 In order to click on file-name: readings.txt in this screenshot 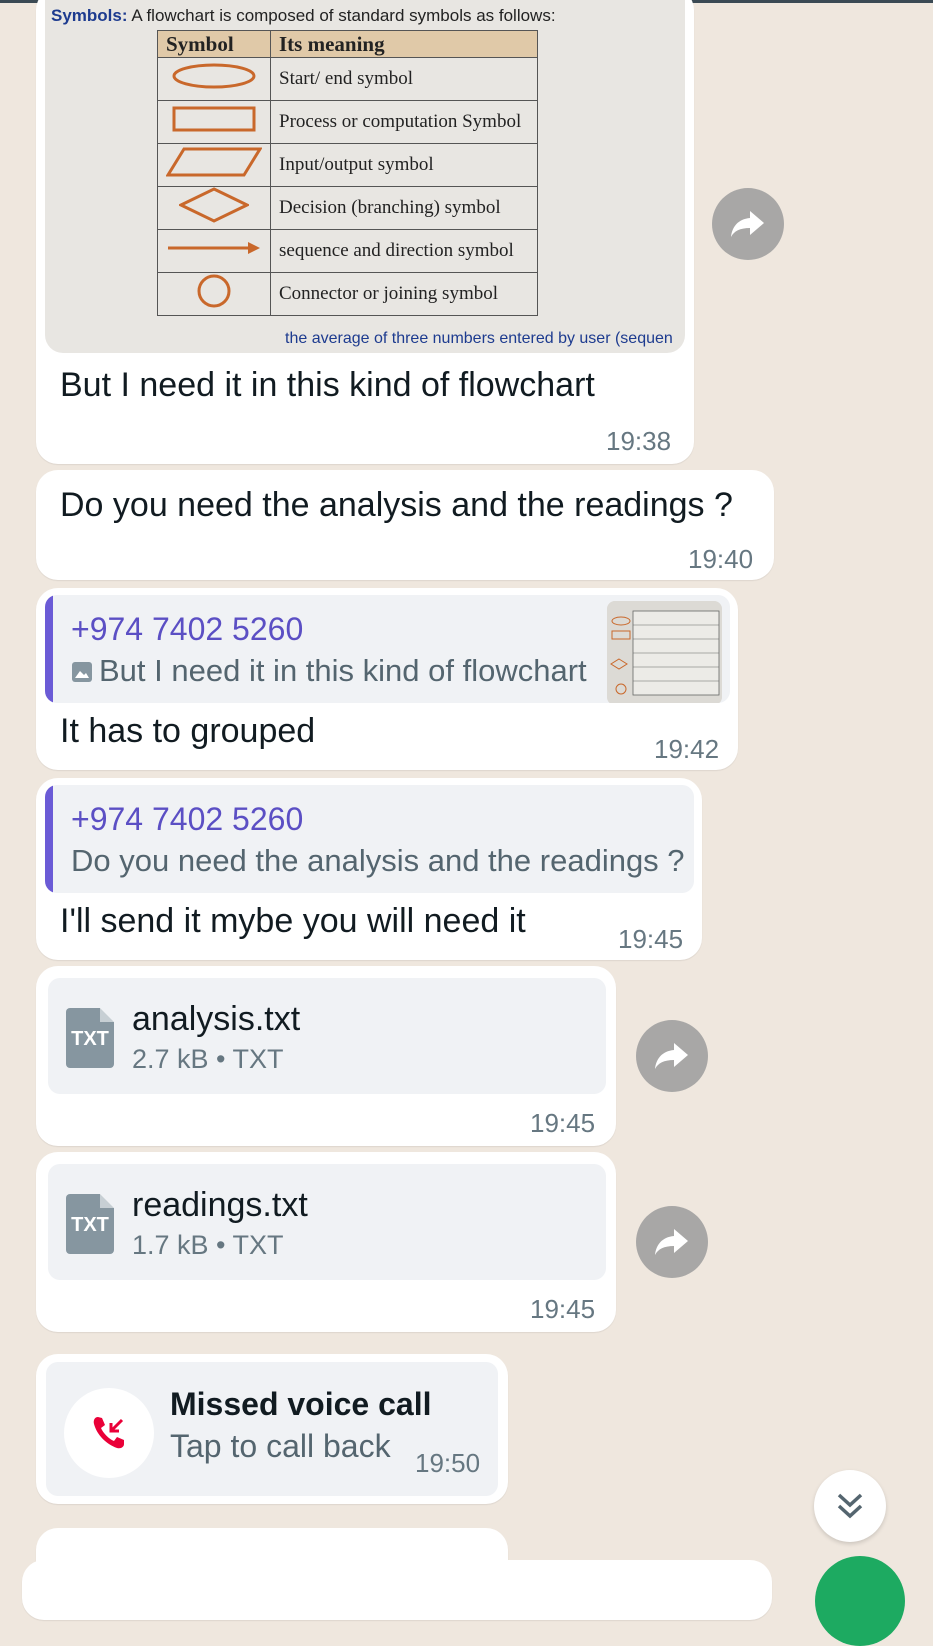, I will do `click(220, 1205)`.